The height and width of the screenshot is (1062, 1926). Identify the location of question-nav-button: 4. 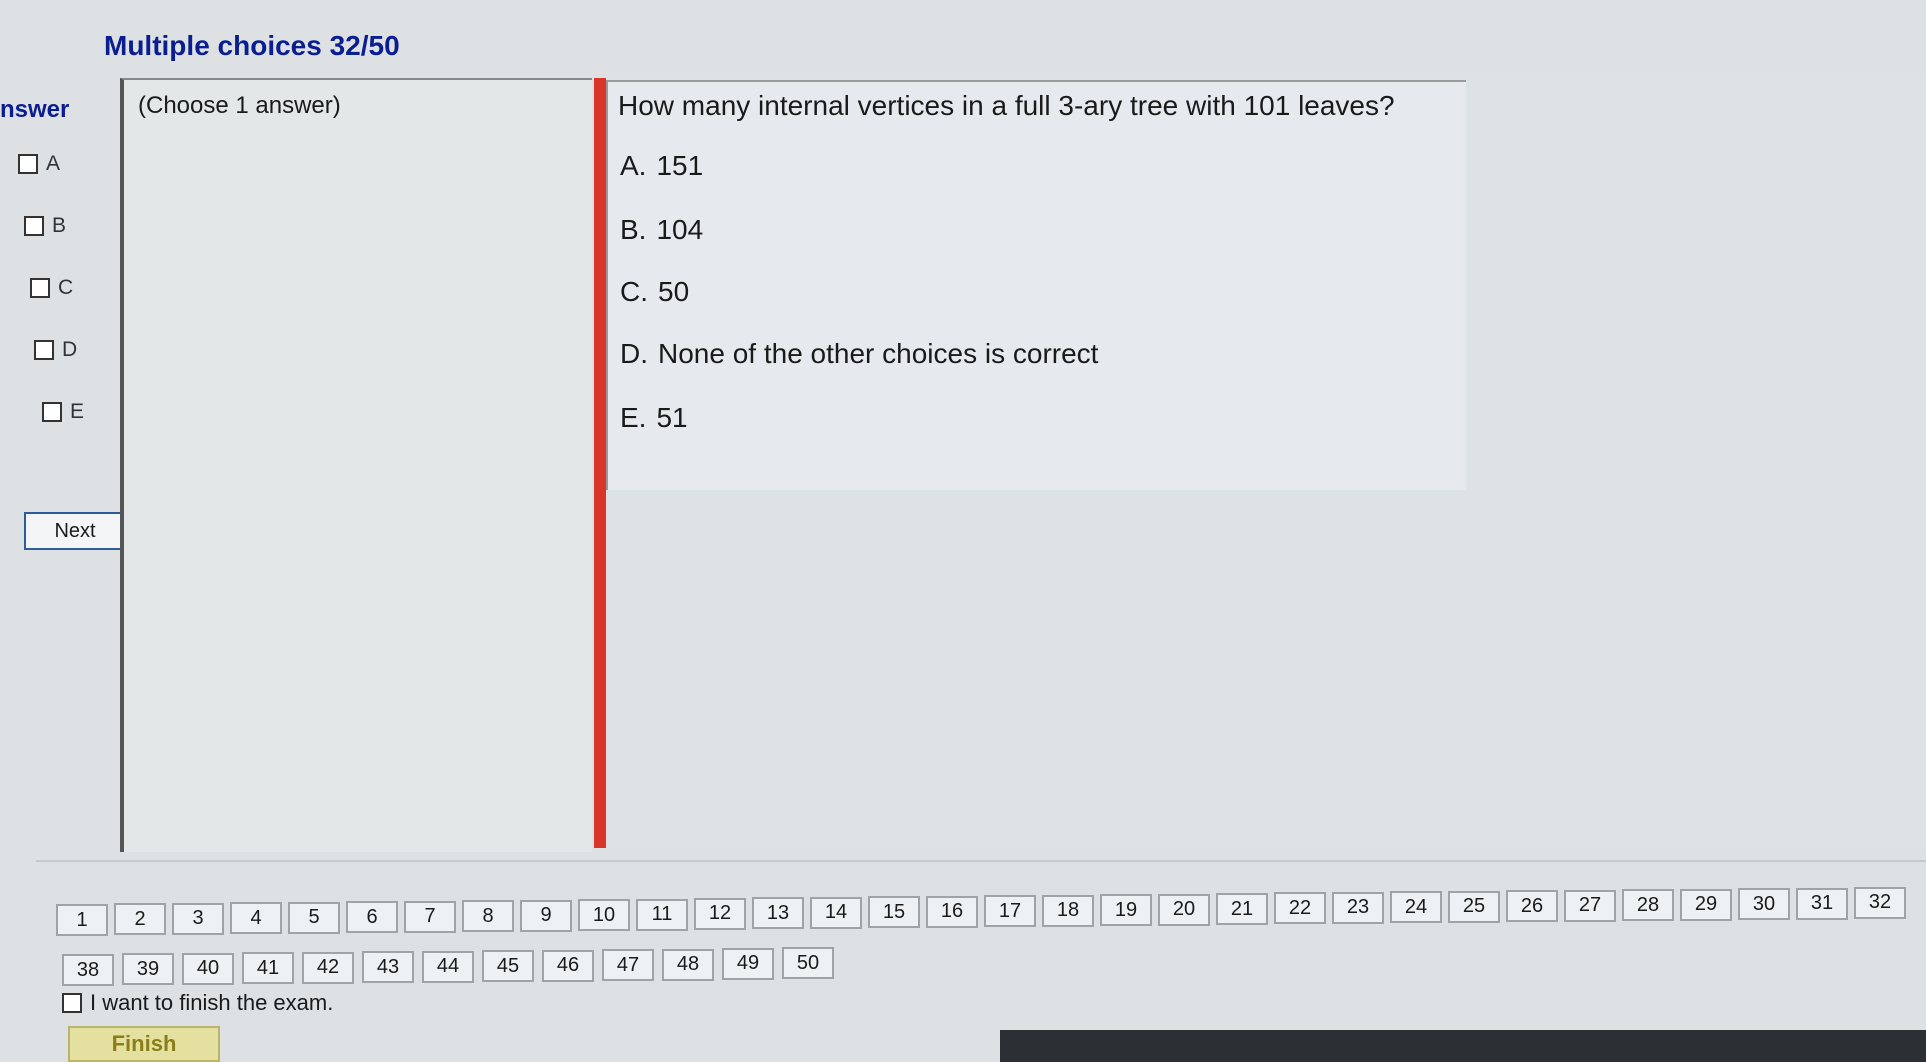
(256, 918).